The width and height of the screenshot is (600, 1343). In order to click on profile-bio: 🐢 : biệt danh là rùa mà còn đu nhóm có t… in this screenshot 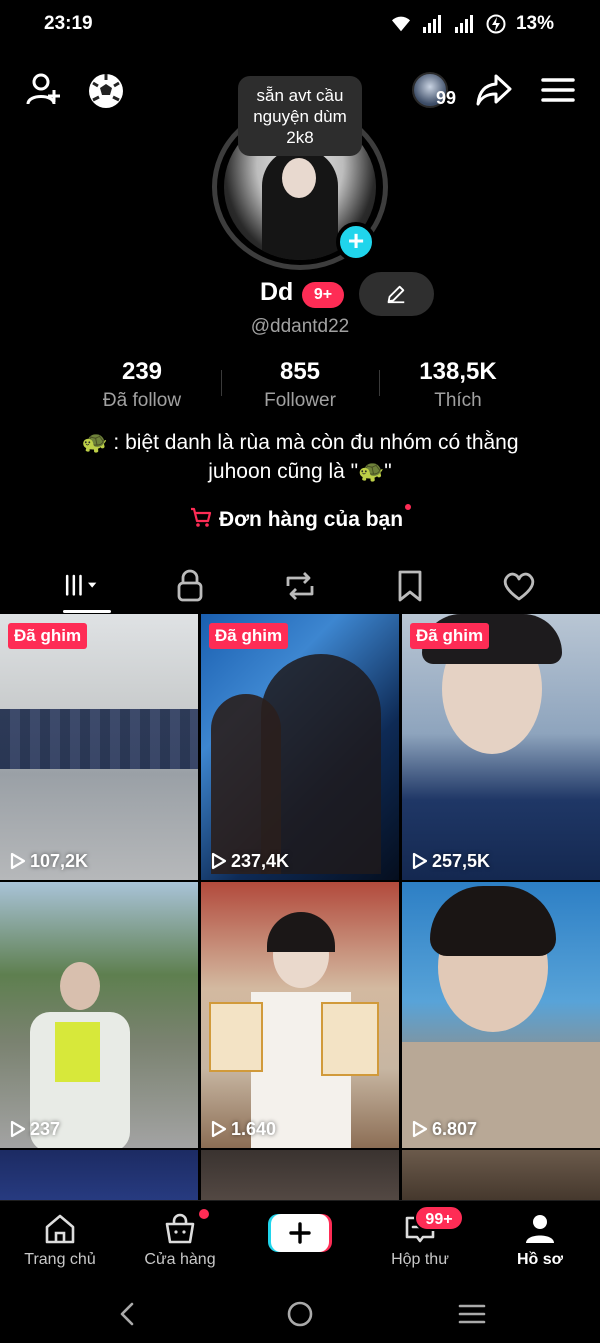, I will do `click(300, 457)`.